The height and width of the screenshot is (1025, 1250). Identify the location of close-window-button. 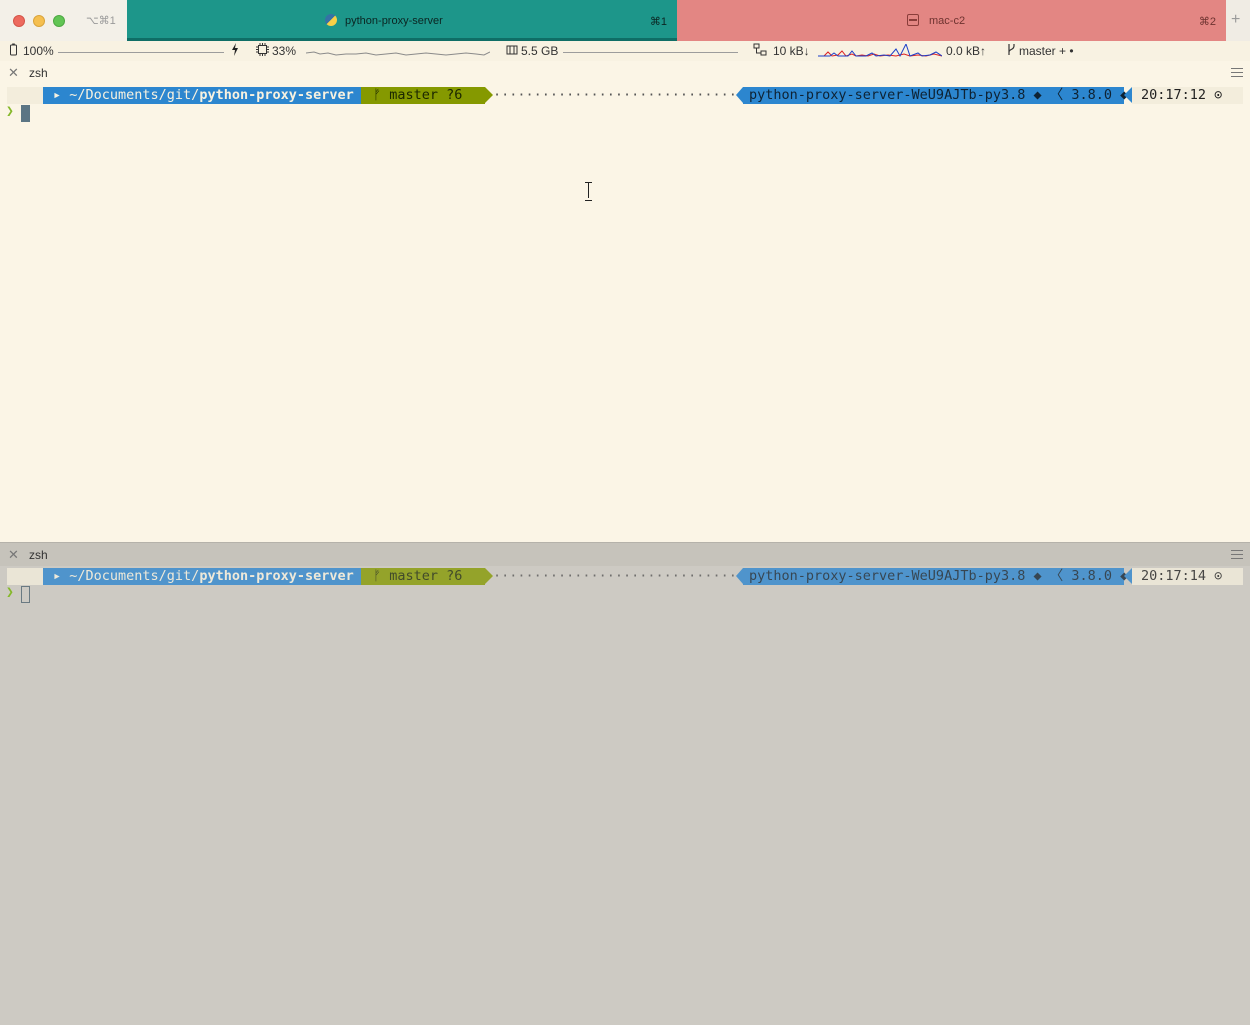
(19, 21).